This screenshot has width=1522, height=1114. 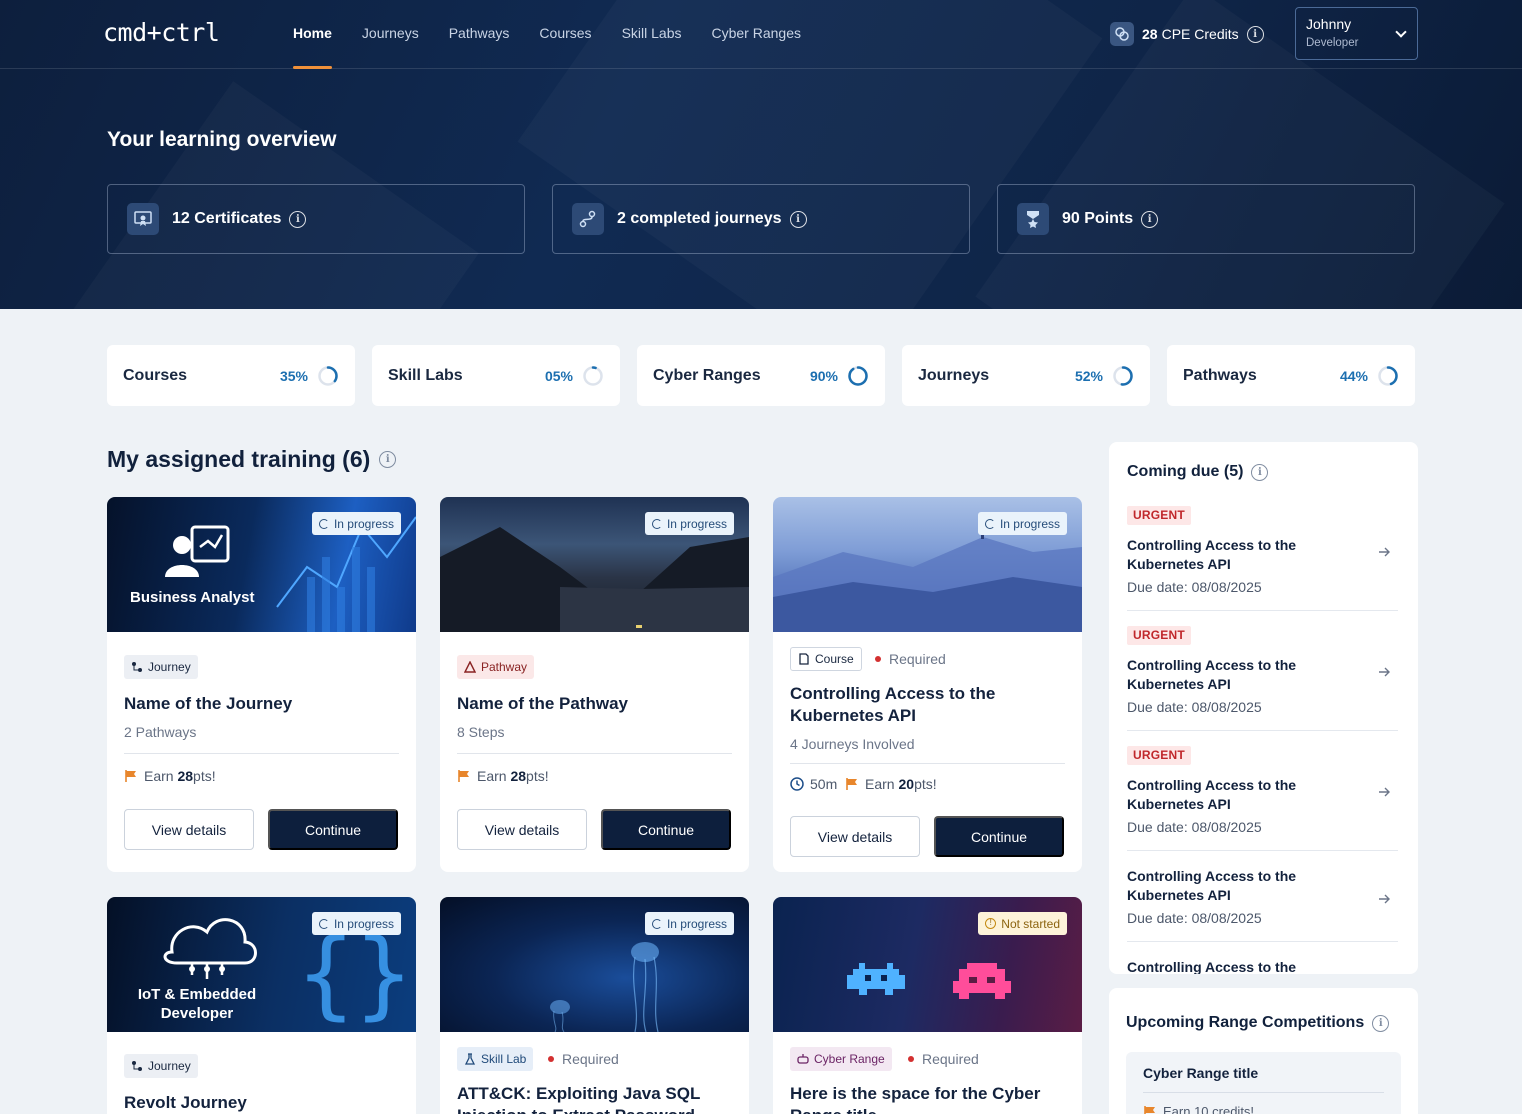 What do you see at coordinates (293, 375) in the screenshot?
I see `progress-value: 35%` at bounding box center [293, 375].